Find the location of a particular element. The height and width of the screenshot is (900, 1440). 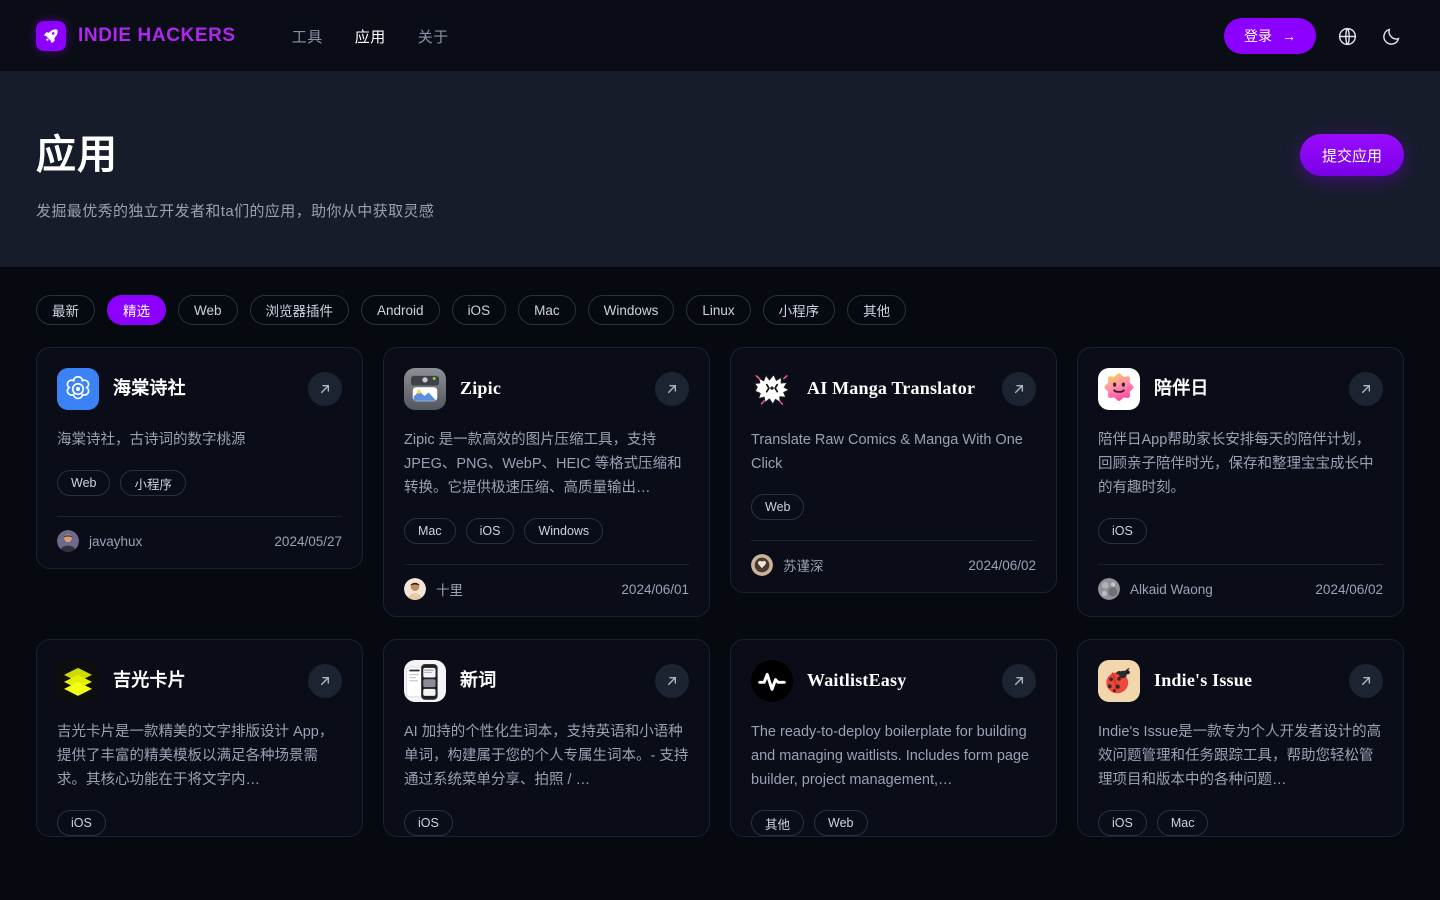

filter-chip-miniapp: 小程序 is located at coordinates (799, 310).